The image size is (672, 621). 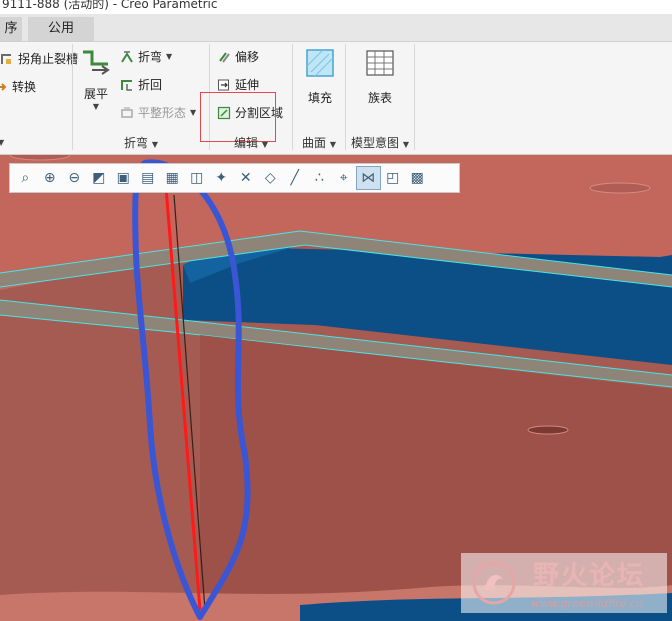 I want to click on window-title: 9111-888 (活动的) - Creo Parametric, so click(x=110, y=5).